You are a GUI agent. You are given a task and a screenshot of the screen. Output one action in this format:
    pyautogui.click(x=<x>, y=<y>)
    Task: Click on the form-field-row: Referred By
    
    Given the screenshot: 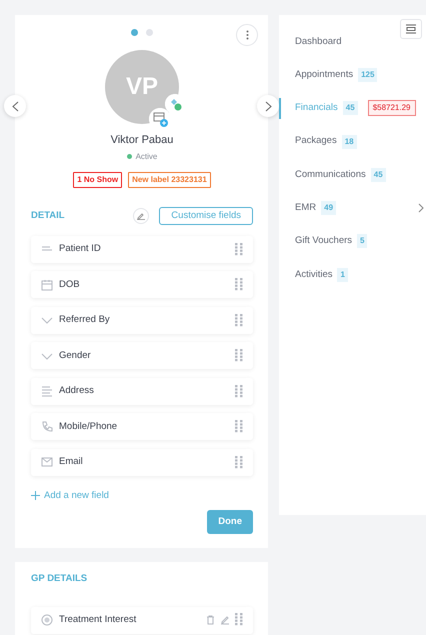 What is the action you would take?
    pyautogui.click(x=142, y=320)
    